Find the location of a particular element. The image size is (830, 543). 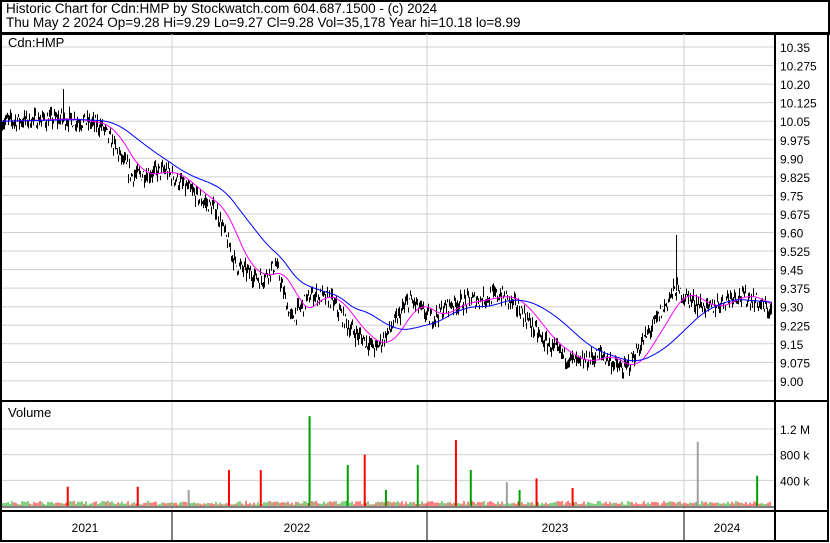

price-tick-label: 10.20 is located at coordinates (795, 85).